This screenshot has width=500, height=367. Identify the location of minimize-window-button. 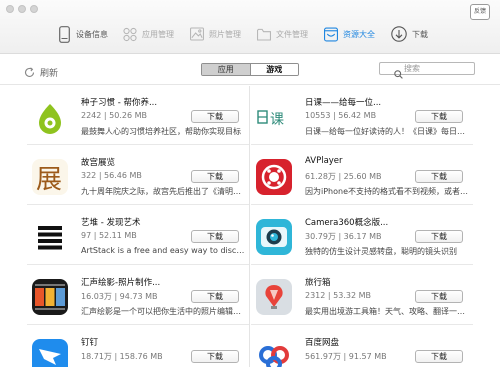
(22, 9).